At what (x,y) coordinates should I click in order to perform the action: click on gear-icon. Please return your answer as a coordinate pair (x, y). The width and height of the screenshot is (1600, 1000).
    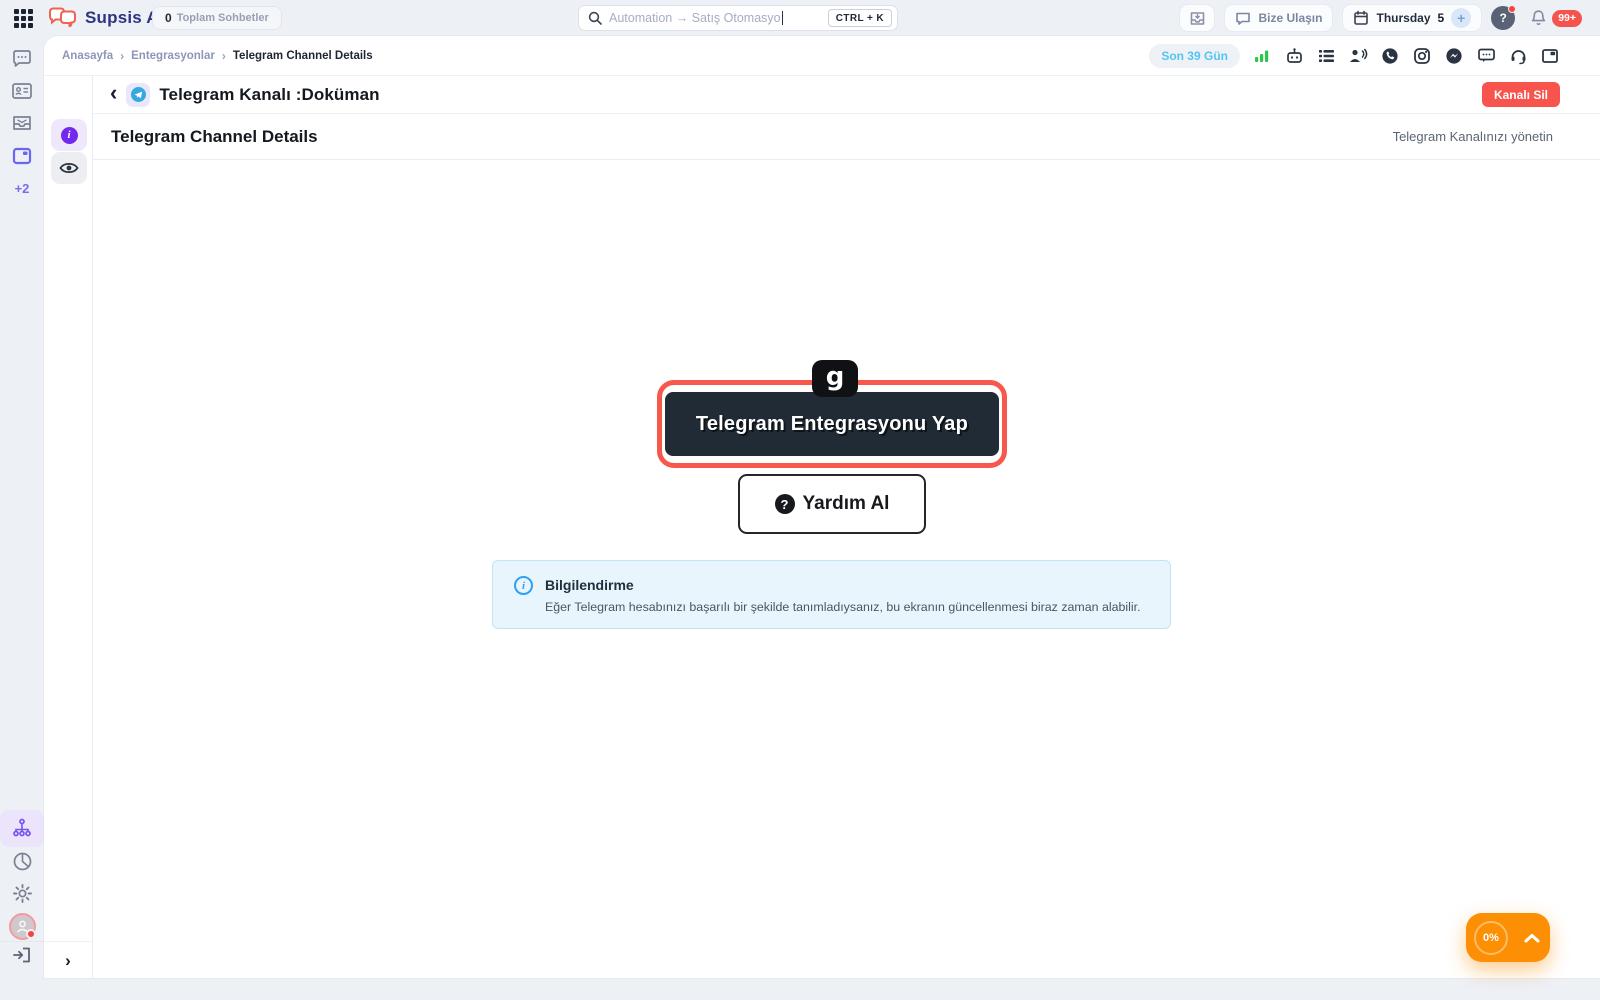
    Looking at the image, I should click on (22, 893).